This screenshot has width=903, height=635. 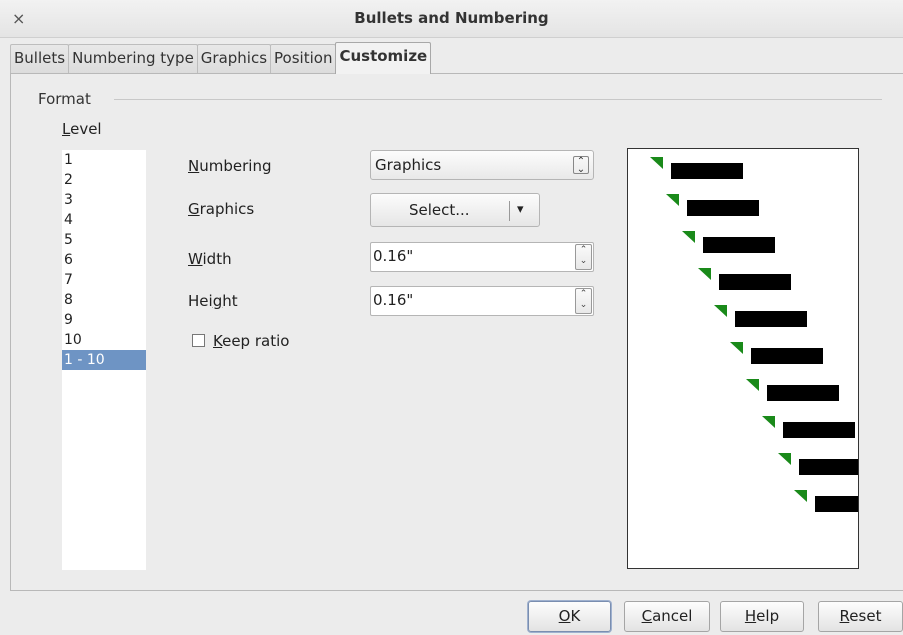 What do you see at coordinates (104, 180) in the screenshot?
I see `level-item-2: 2` at bounding box center [104, 180].